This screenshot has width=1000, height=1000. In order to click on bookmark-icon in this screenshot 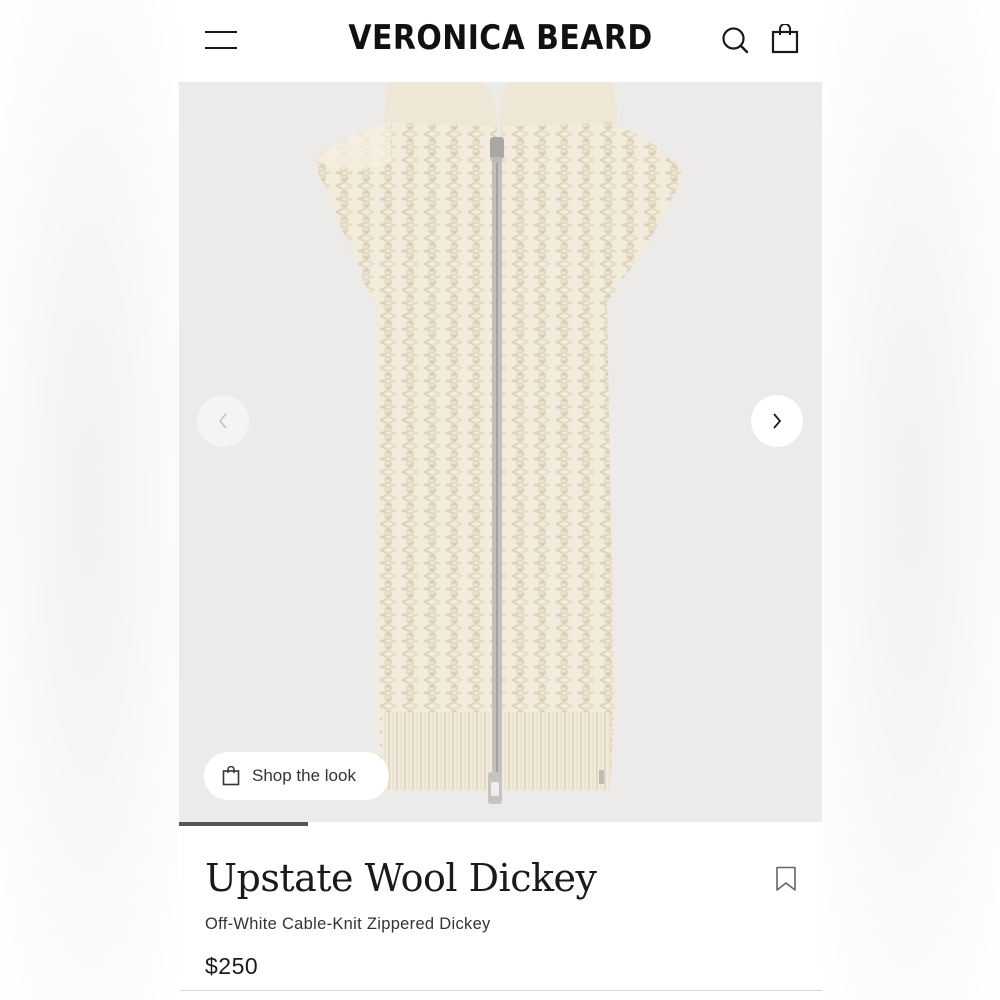, I will do `click(786, 879)`.